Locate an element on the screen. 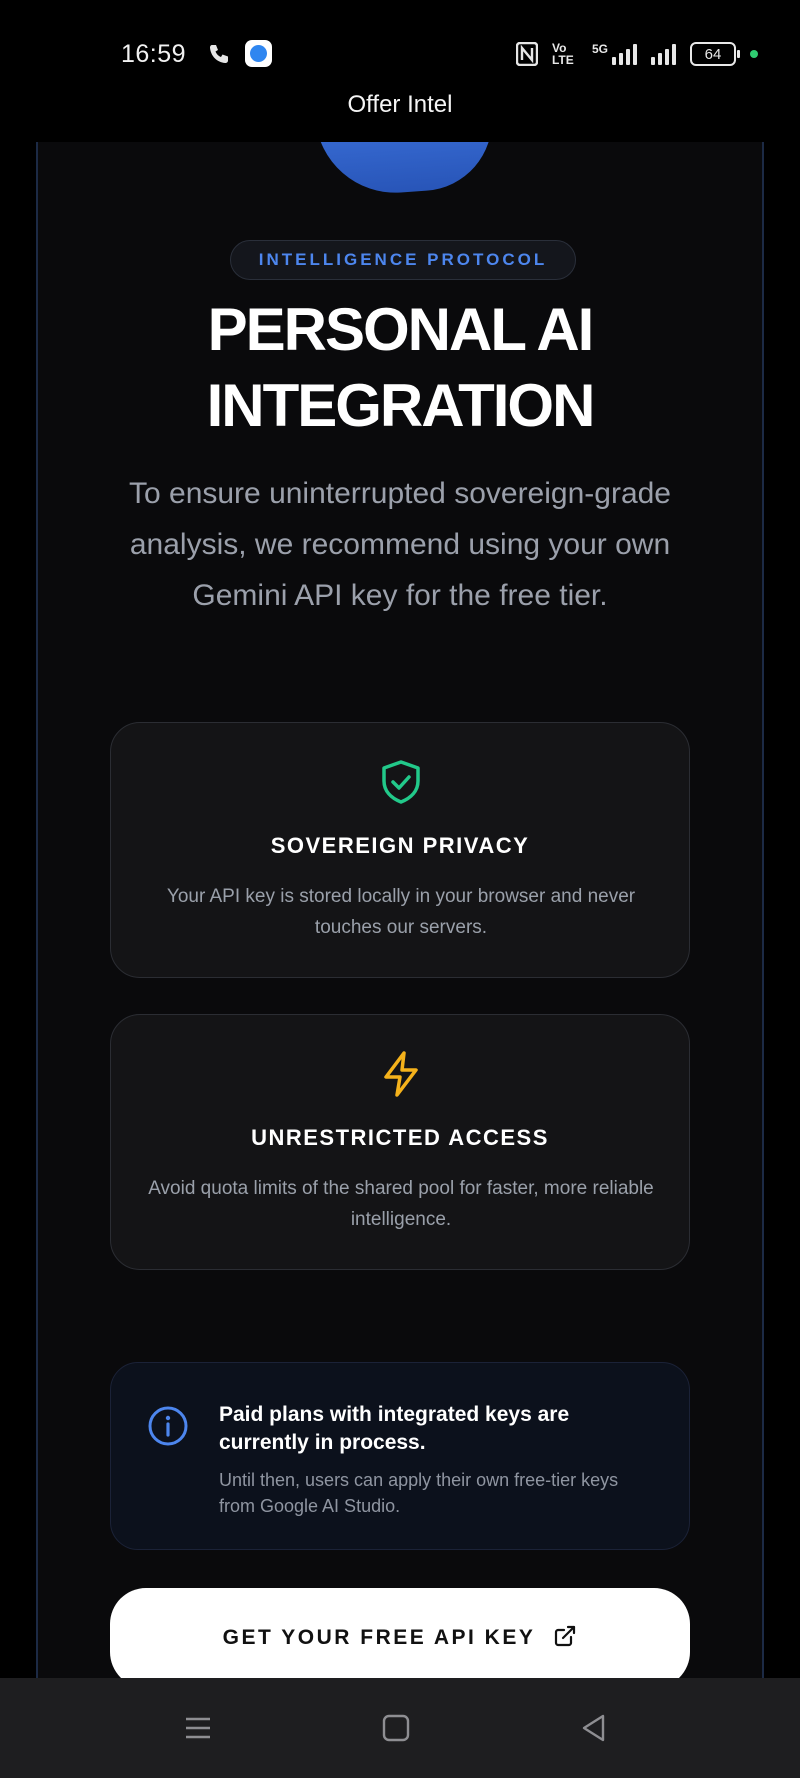 The height and width of the screenshot is (1778, 800). battery-icon: 64 is located at coordinates (715, 54).